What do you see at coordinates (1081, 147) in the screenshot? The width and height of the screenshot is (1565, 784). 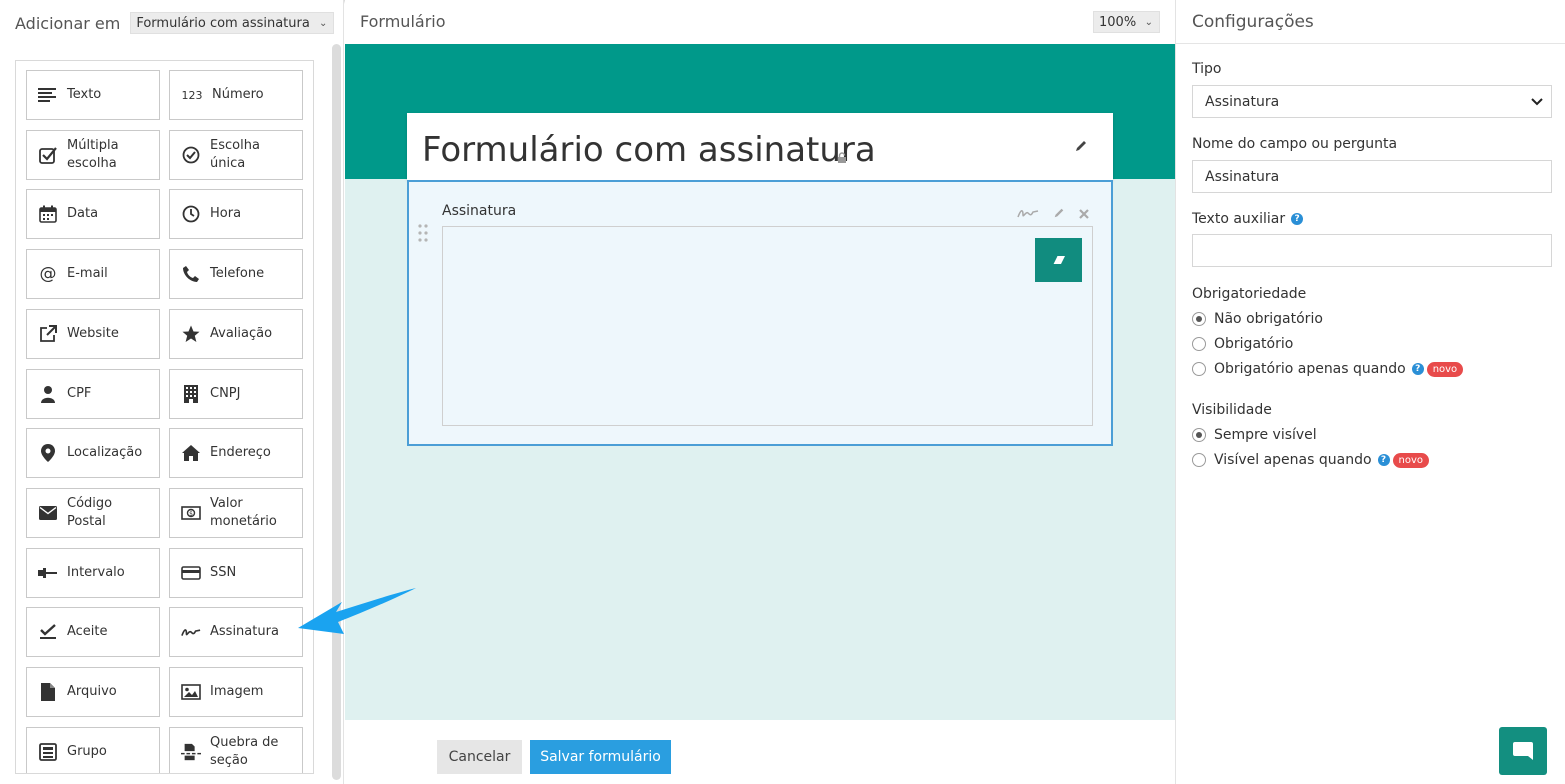 I see `pencil-icon` at bounding box center [1081, 147].